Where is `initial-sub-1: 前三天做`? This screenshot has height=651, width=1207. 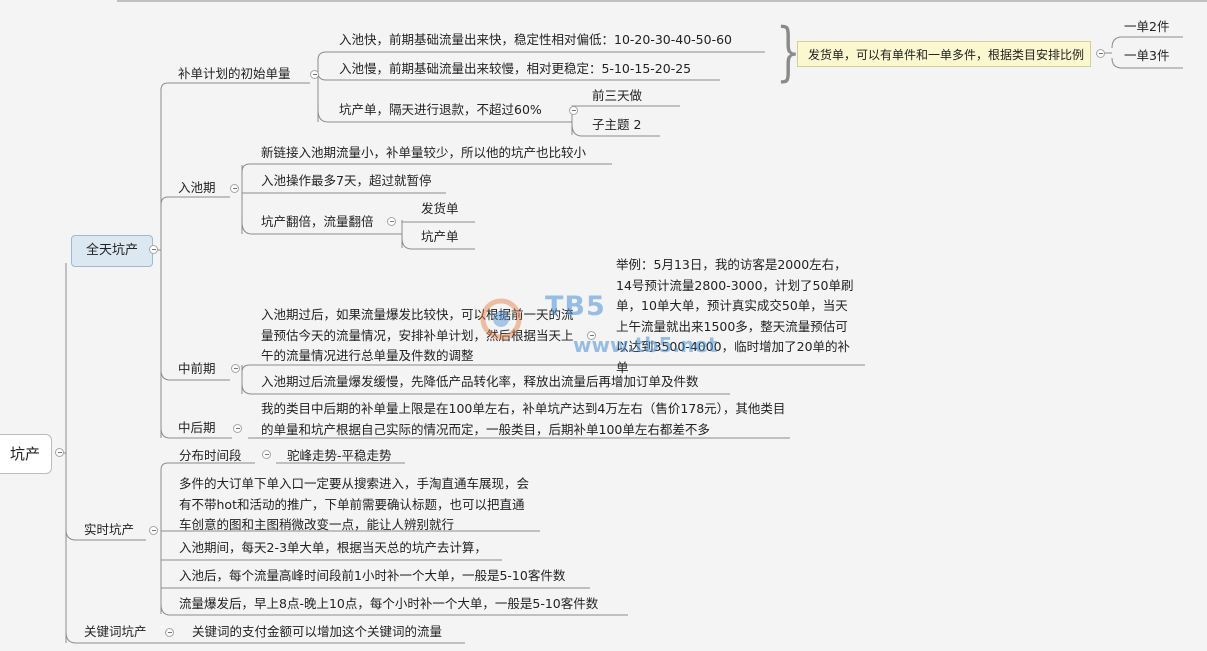 initial-sub-1: 前三天做 is located at coordinates (617, 96).